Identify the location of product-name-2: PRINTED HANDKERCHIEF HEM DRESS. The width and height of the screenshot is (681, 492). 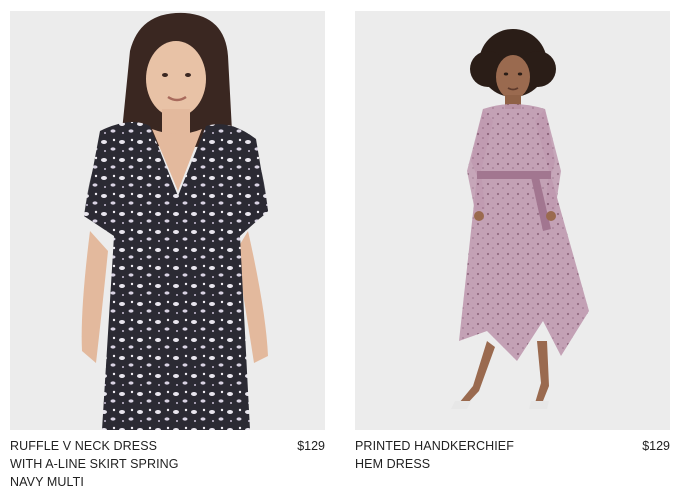
(475, 455).